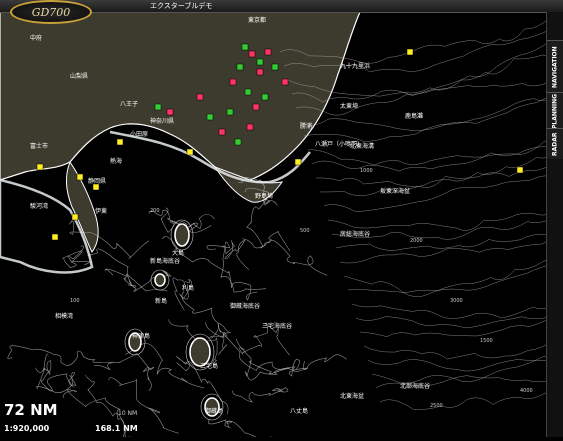 The width and height of the screenshot is (563, 441). What do you see at coordinates (349, 106) in the screenshot?
I see `place-label: 太東埼` at bounding box center [349, 106].